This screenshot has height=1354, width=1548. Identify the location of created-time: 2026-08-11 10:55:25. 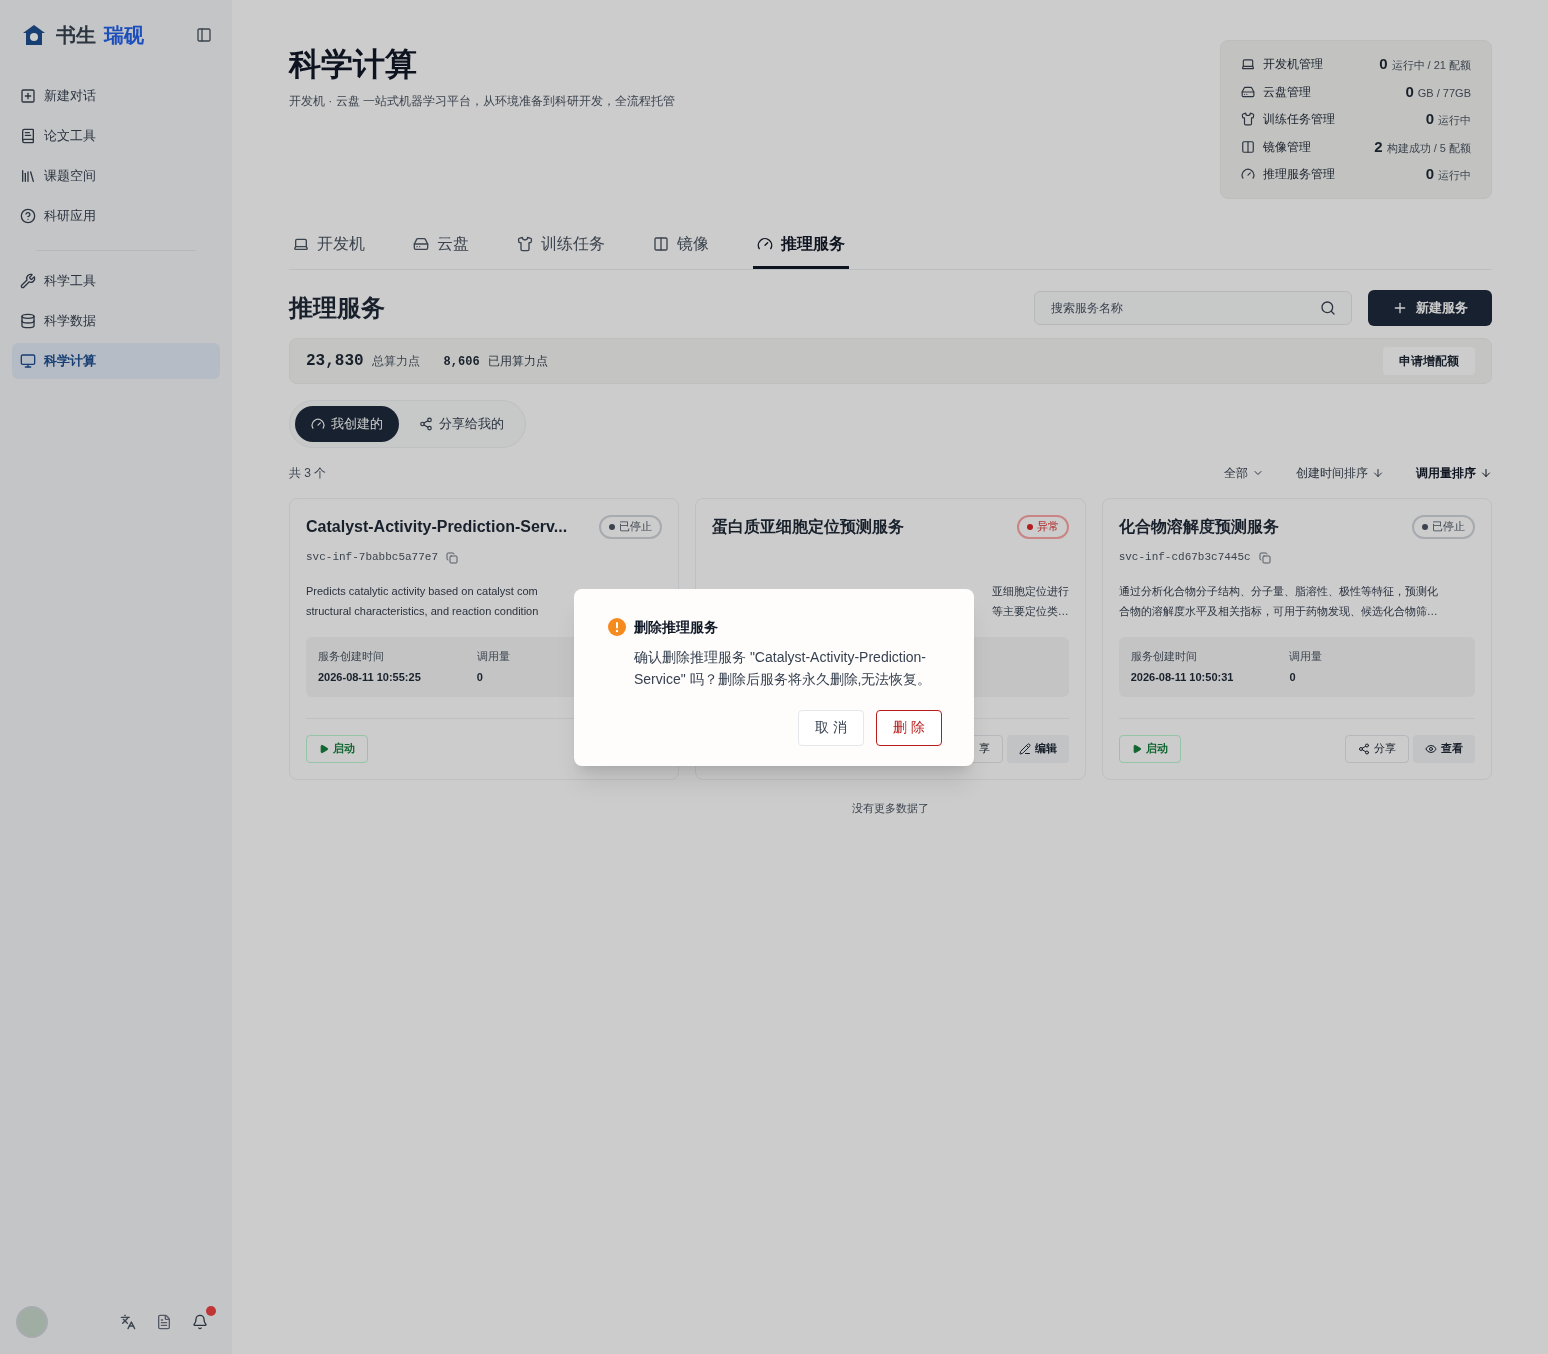
(369, 677).